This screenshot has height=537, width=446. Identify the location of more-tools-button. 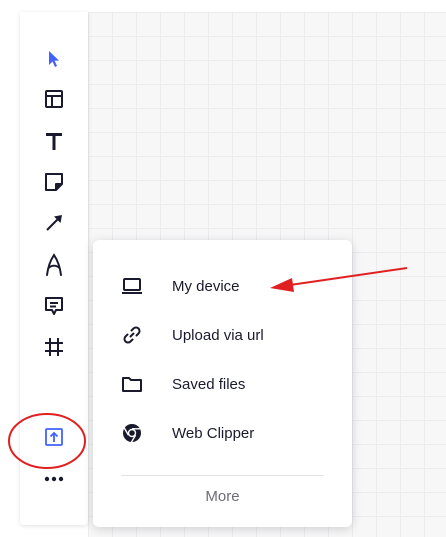
(54, 479).